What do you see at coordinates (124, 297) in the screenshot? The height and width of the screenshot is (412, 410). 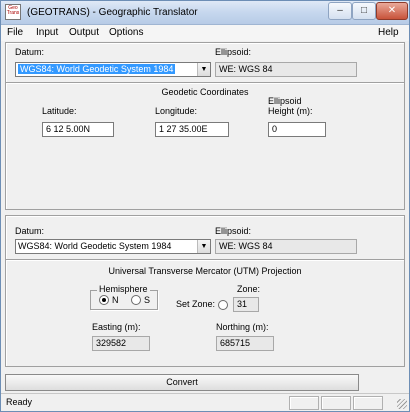 I see `hemisphere-group: Hemisphere N S` at bounding box center [124, 297].